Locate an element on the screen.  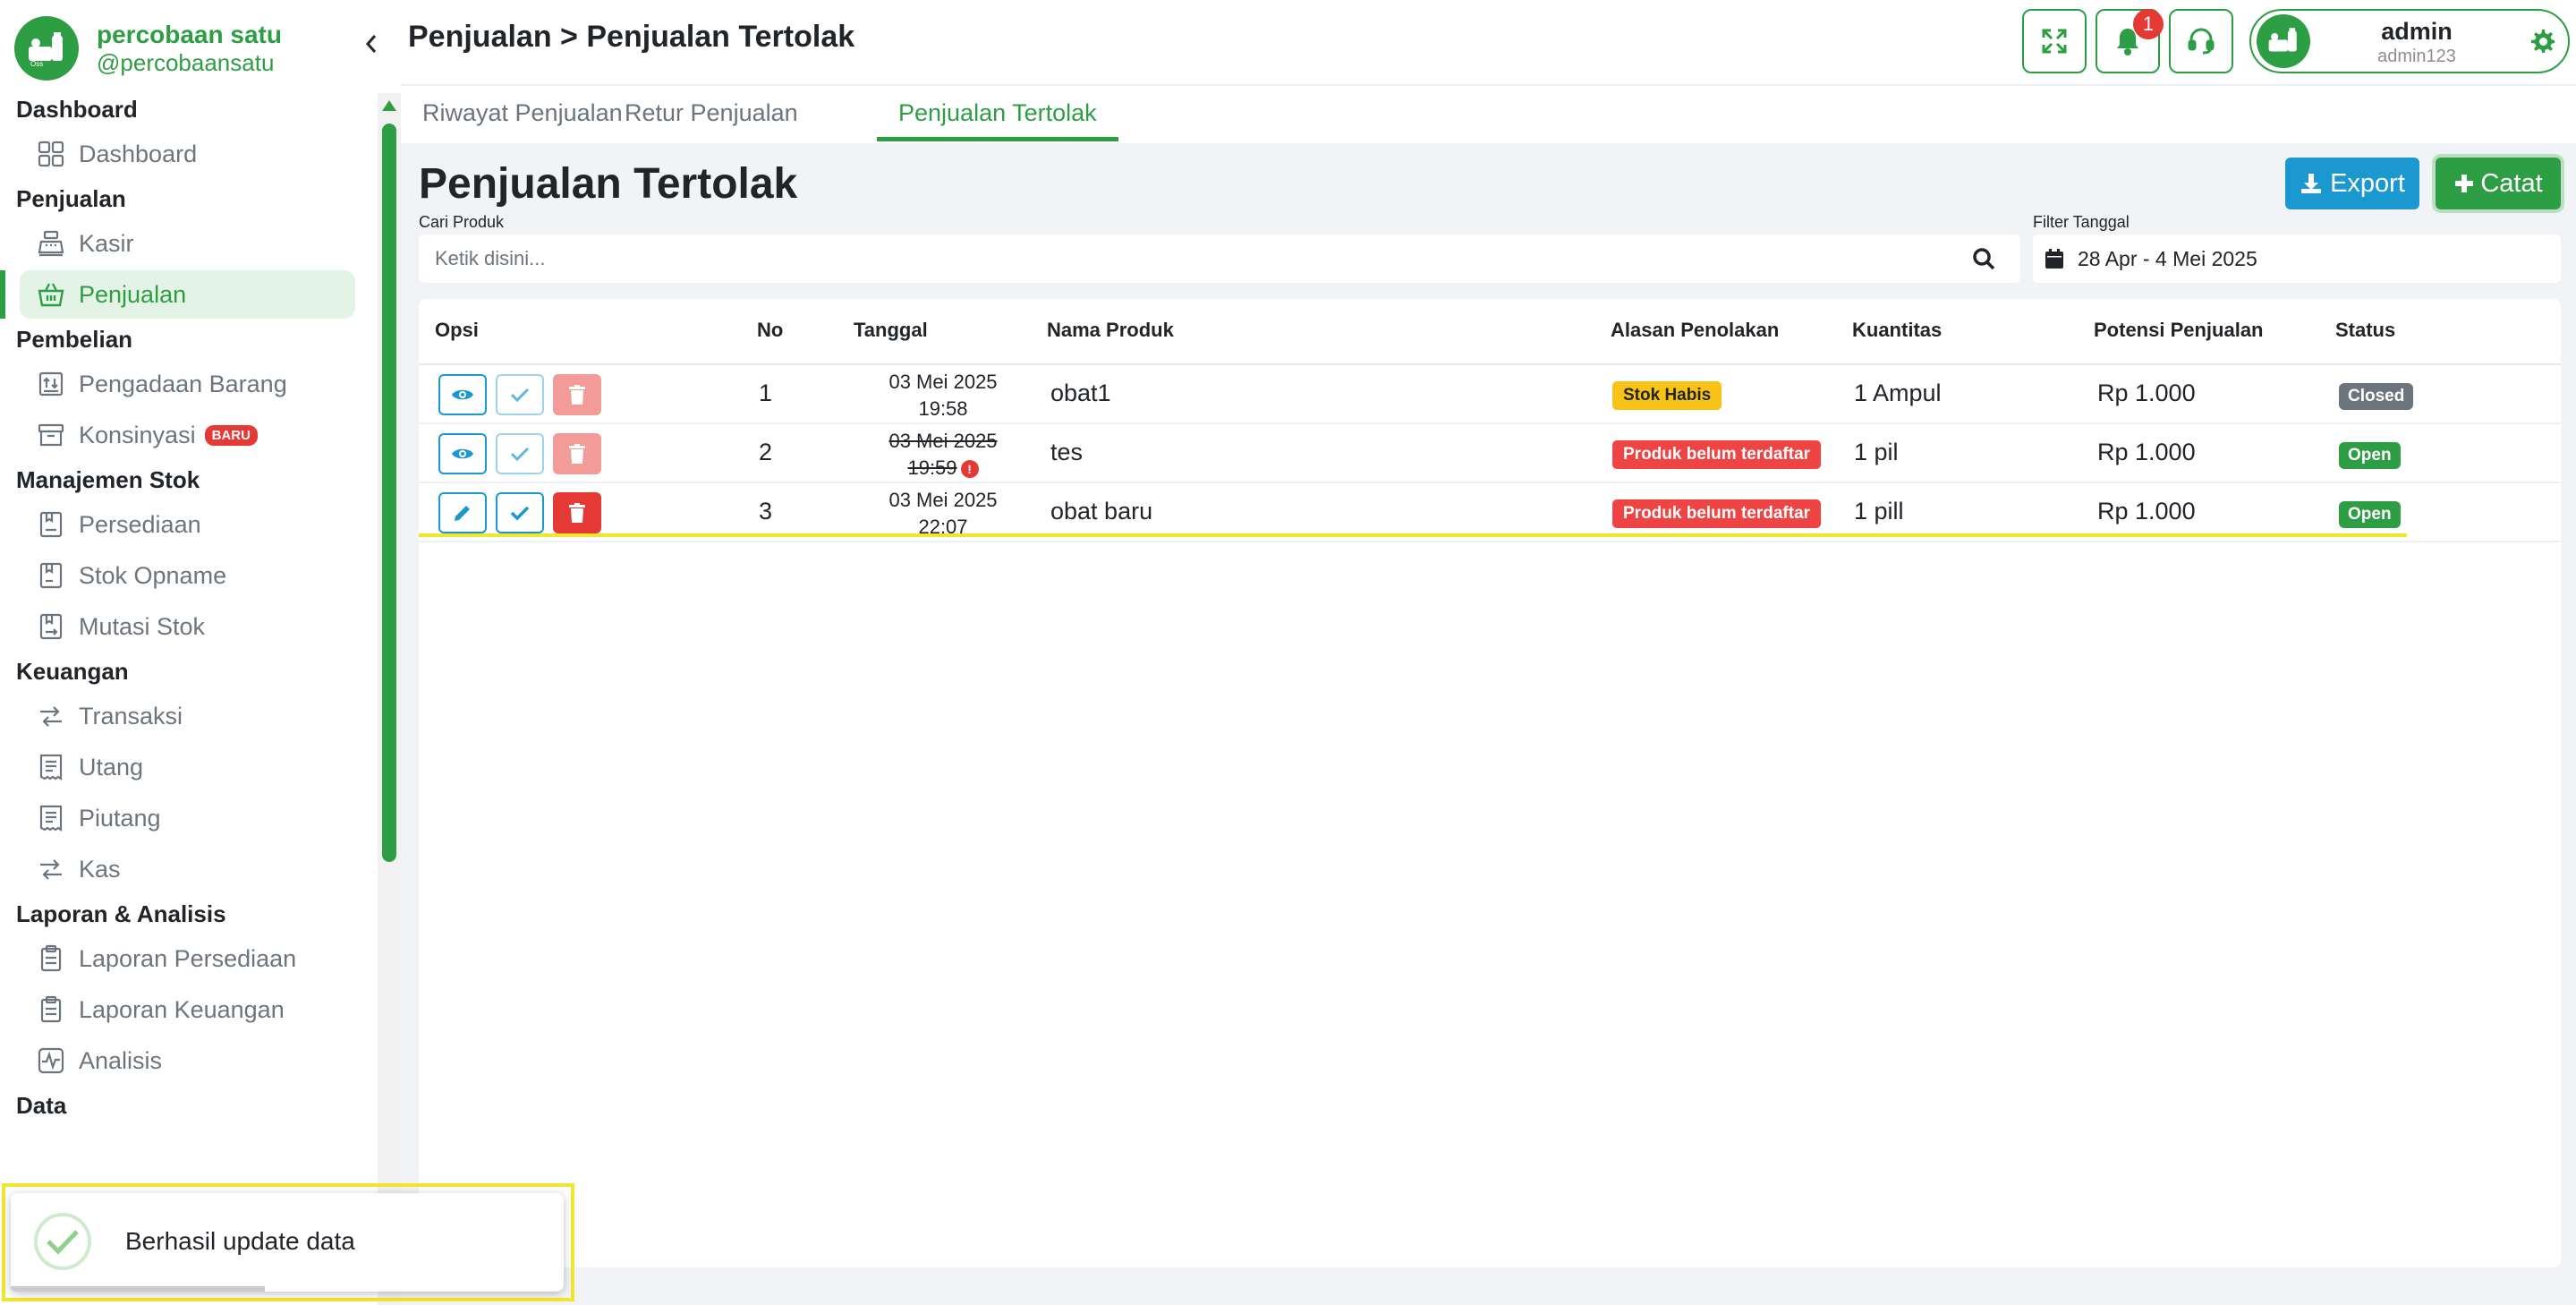
sidebar-item-label: Analisis is located at coordinates (121, 1060).